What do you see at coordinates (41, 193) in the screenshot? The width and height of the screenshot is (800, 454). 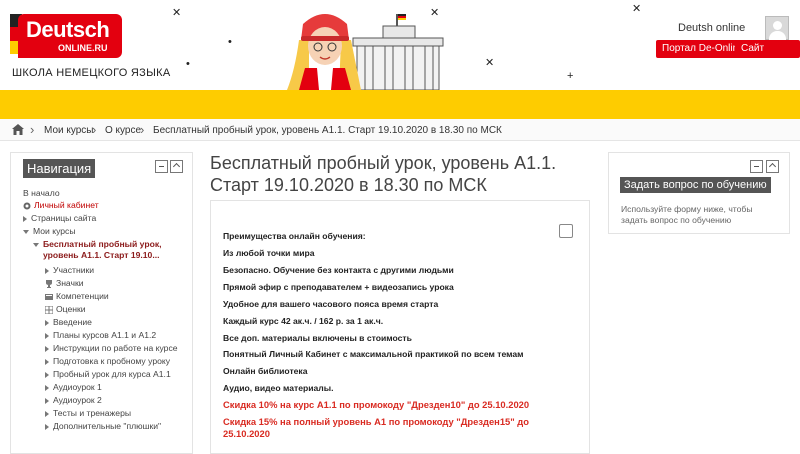 I see `nav-item-home: В начало` at bounding box center [41, 193].